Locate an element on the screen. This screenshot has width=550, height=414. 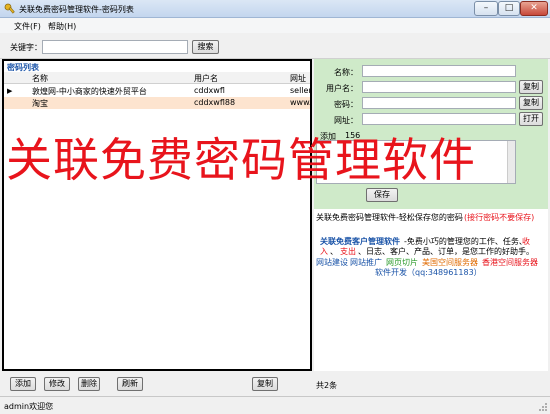
copy-button: 复制 is located at coordinates (265, 384).